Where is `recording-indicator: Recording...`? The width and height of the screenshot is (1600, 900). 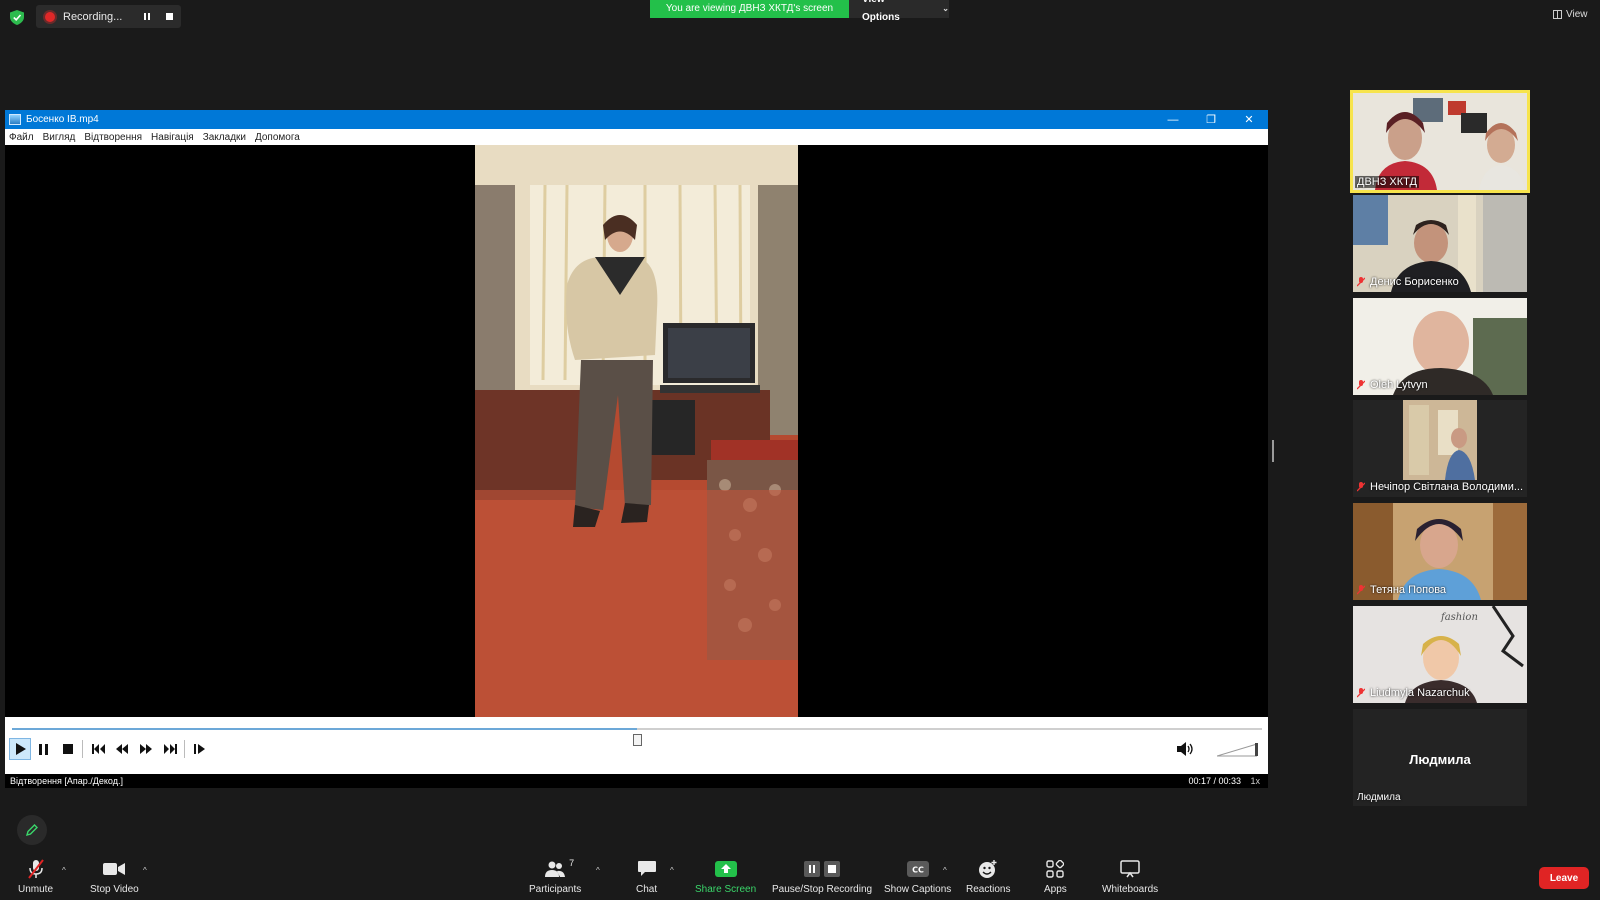 recording-indicator: Recording... is located at coordinates (108, 16).